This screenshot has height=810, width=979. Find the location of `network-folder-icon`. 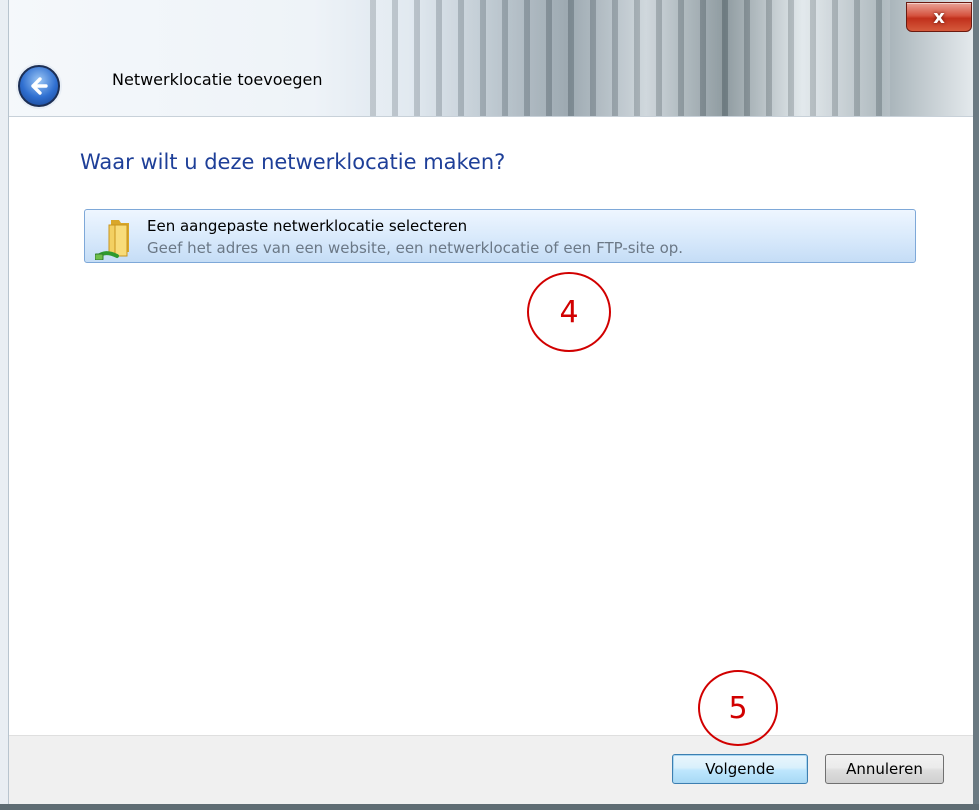

network-folder-icon is located at coordinates (112, 240).